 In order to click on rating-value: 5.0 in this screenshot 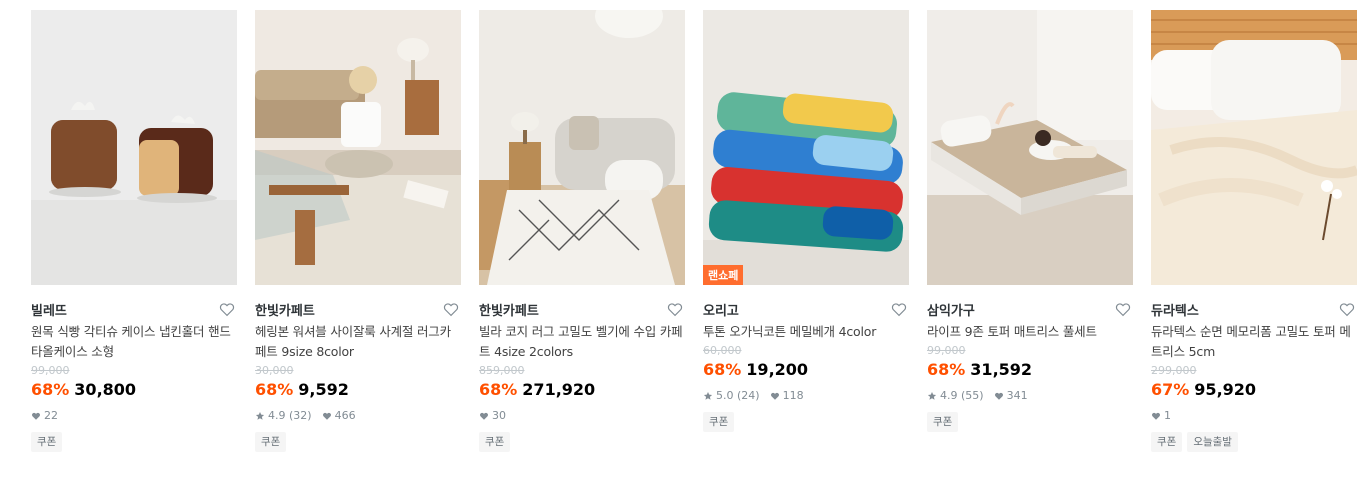, I will do `click(725, 395)`.